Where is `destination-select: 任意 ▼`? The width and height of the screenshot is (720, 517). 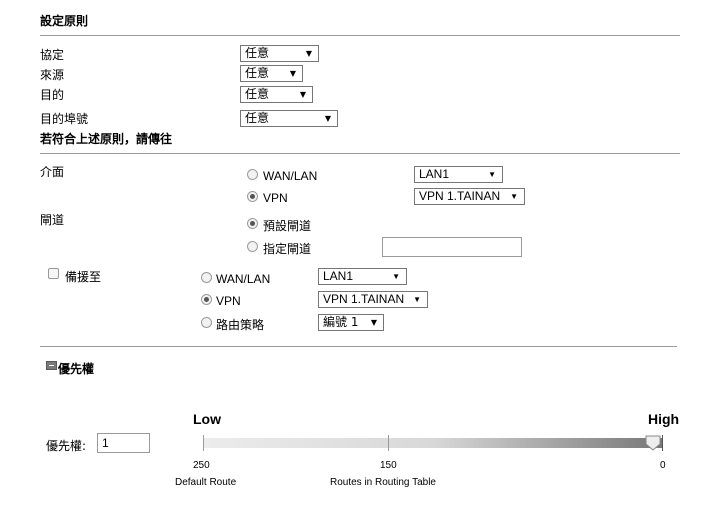
destination-select: 任意 ▼ is located at coordinates (276, 94).